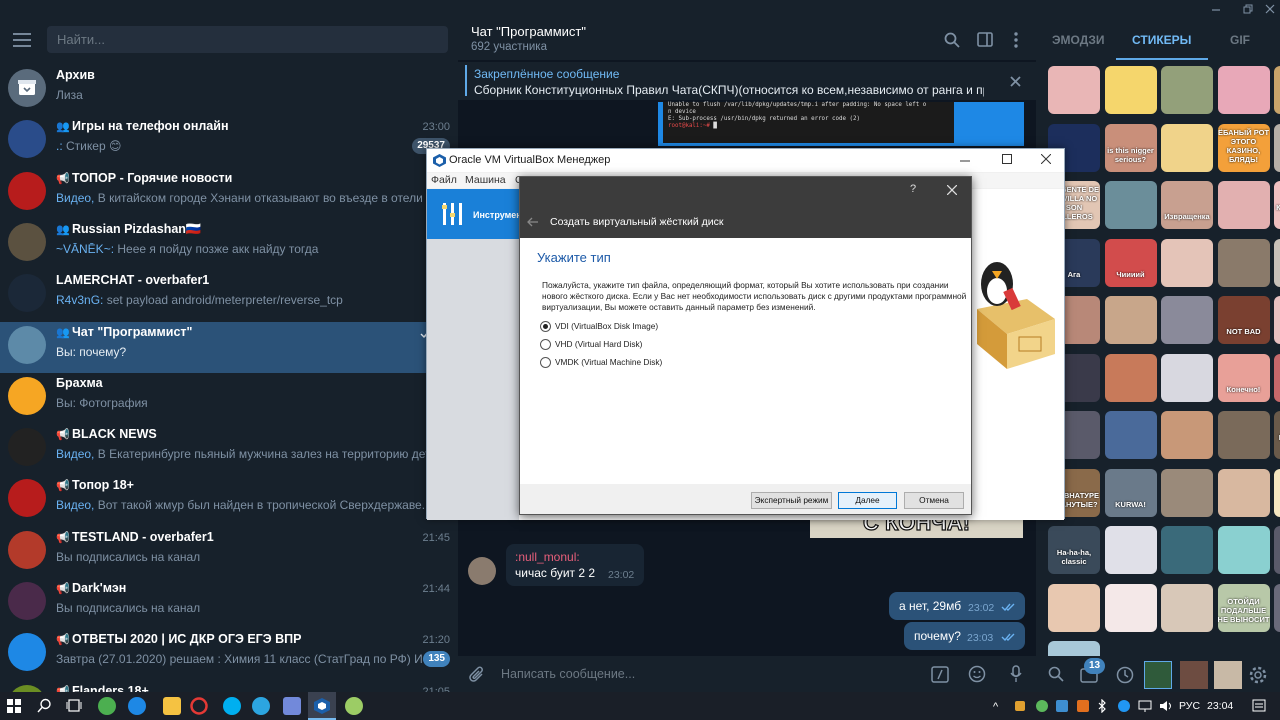 This screenshot has height=720, width=1280. Describe the element at coordinates (23, 40) in the screenshot. I see `hamburger-menu-icon` at that location.